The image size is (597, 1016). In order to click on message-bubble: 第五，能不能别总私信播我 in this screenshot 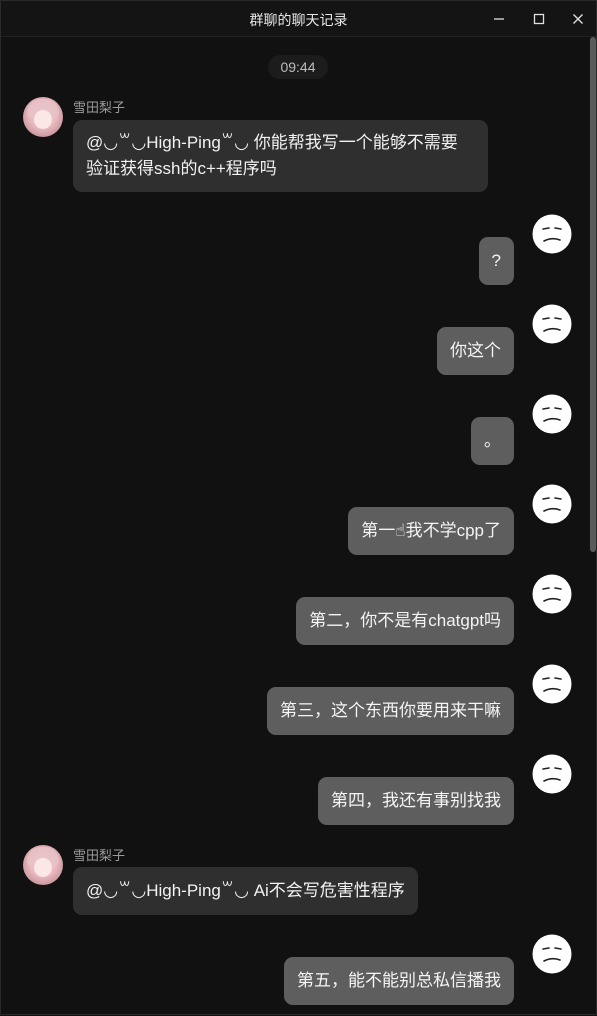, I will do `click(399, 981)`.